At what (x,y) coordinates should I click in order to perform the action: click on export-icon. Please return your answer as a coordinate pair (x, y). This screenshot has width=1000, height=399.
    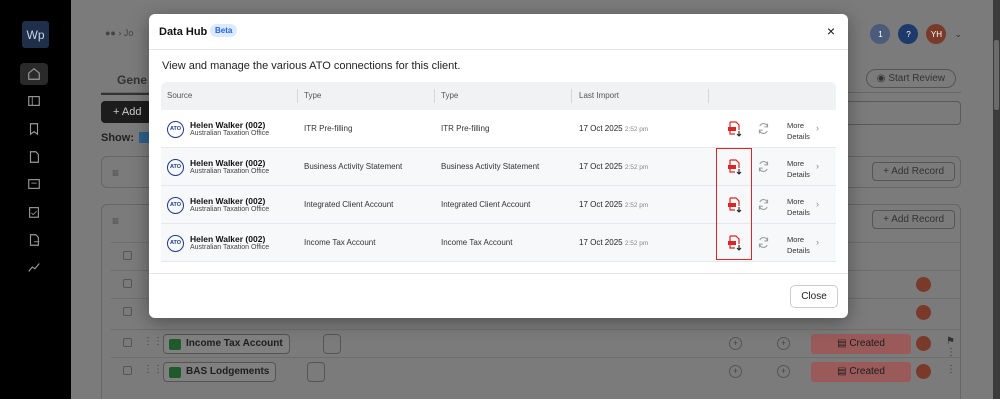
    Looking at the image, I should click on (34, 240).